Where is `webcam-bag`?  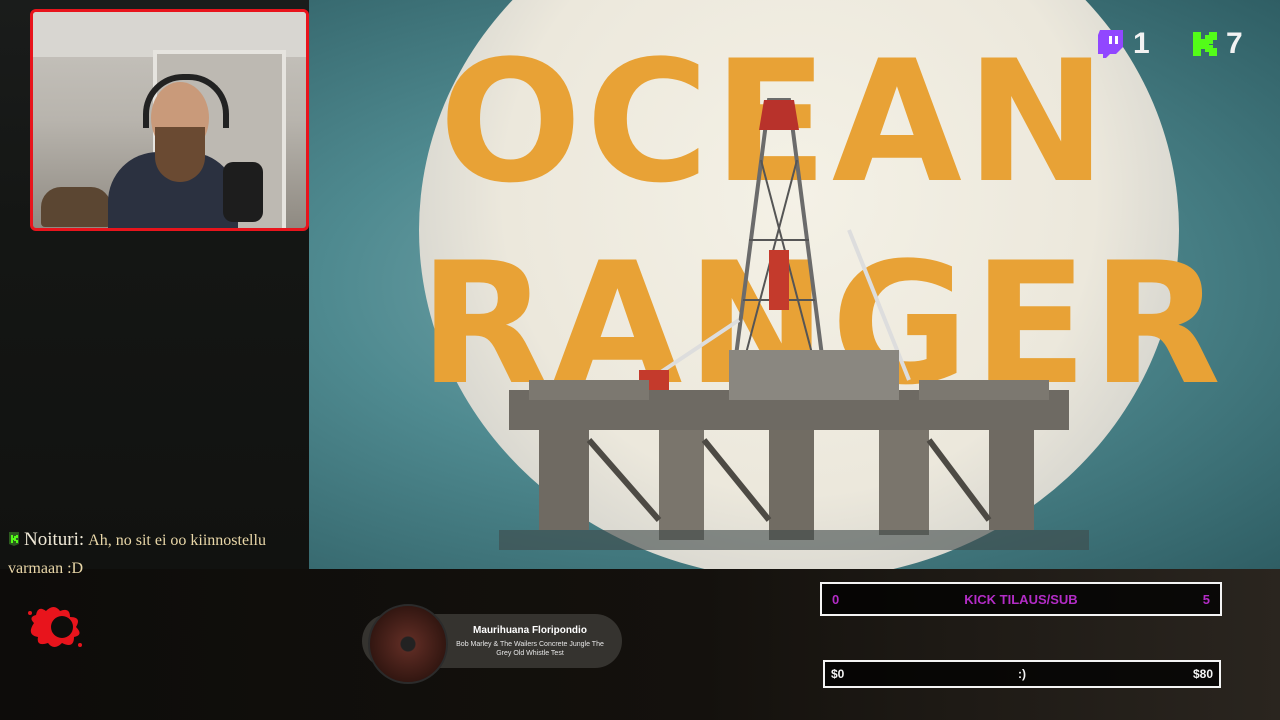
webcam-bag is located at coordinates (76, 207).